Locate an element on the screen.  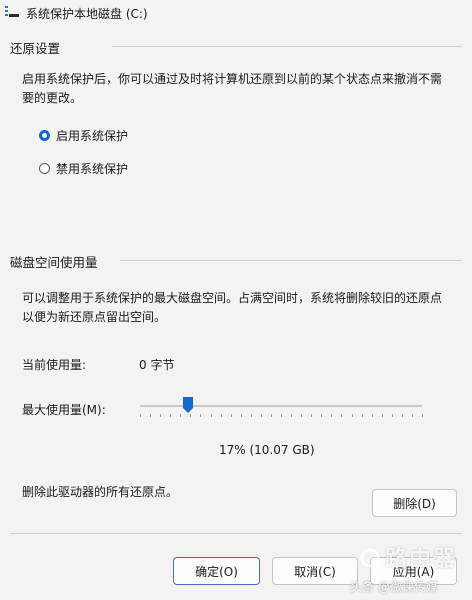
radio-disable-protection: 禁用系统保护 is located at coordinates (83, 168).